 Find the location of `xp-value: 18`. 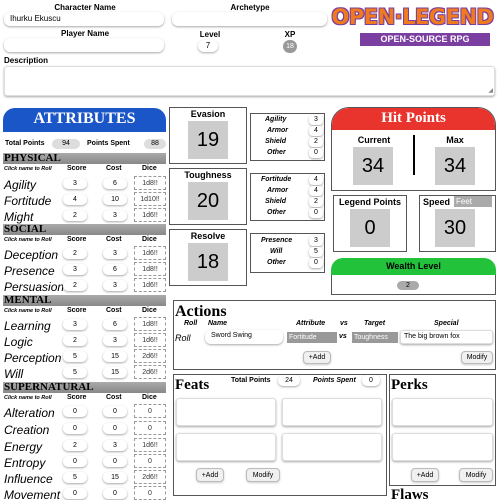

xp-value: 18 is located at coordinates (290, 46).